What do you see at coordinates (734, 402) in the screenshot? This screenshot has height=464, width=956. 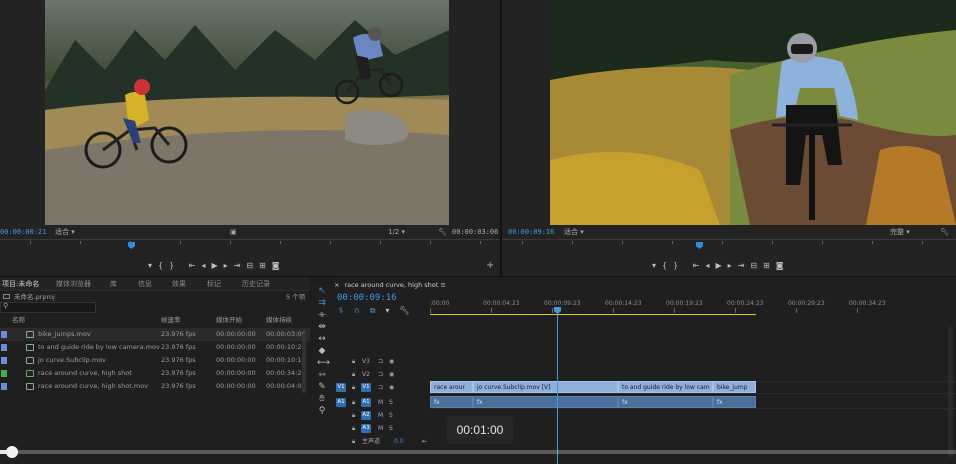 I see `audio-clip-4: fx` at bounding box center [734, 402].